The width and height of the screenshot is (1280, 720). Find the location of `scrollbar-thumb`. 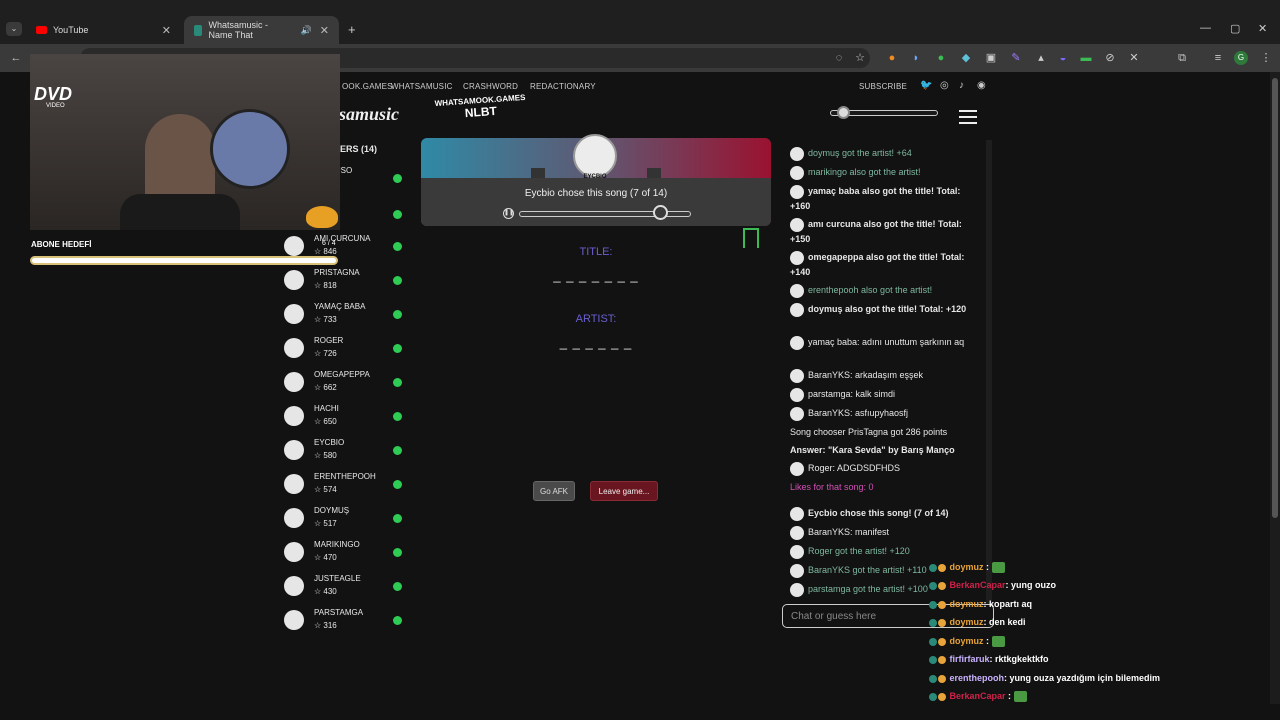

scrollbar-thumb is located at coordinates (1275, 298).